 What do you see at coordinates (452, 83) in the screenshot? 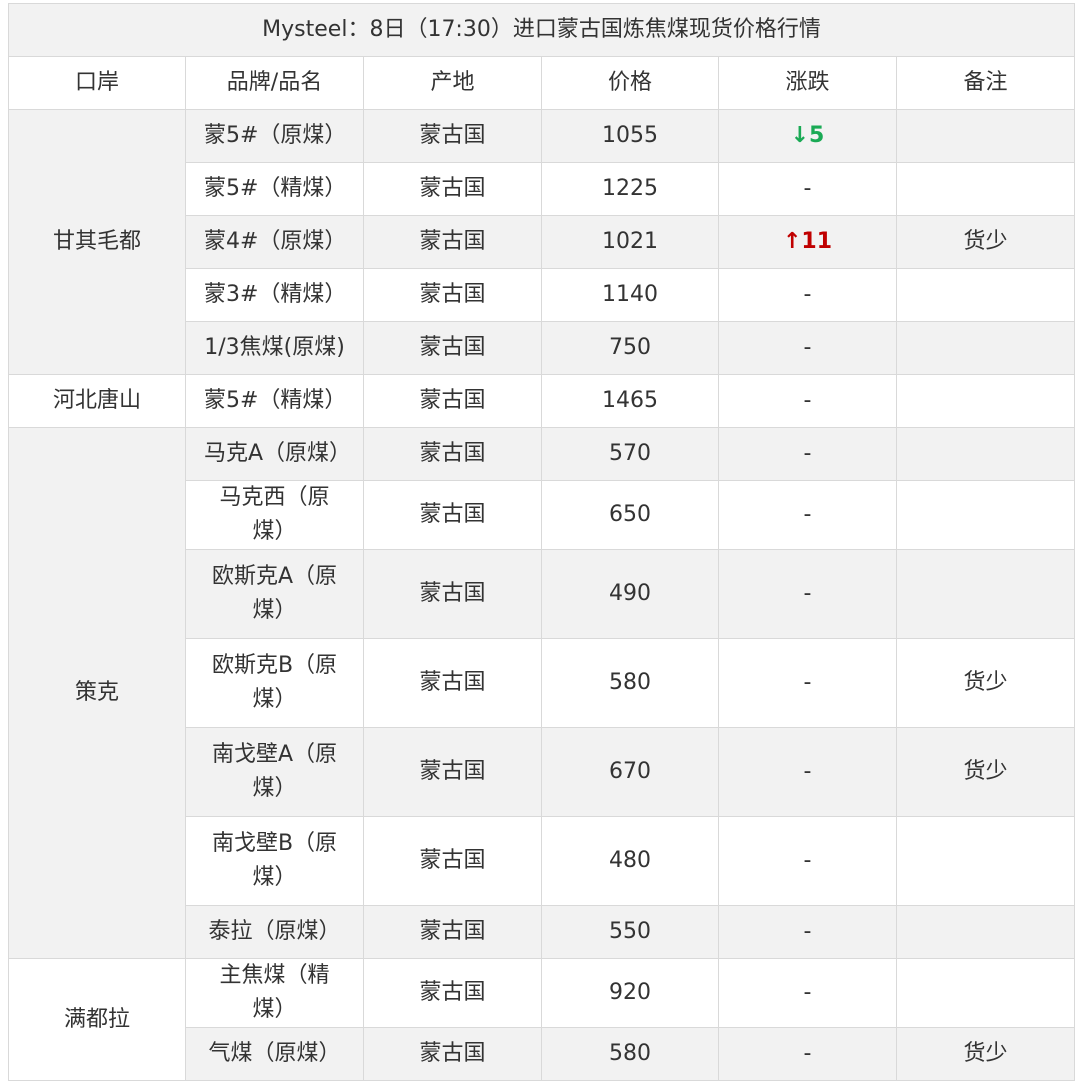
I see `header-origin: 产地` at bounding box center [452, 83].